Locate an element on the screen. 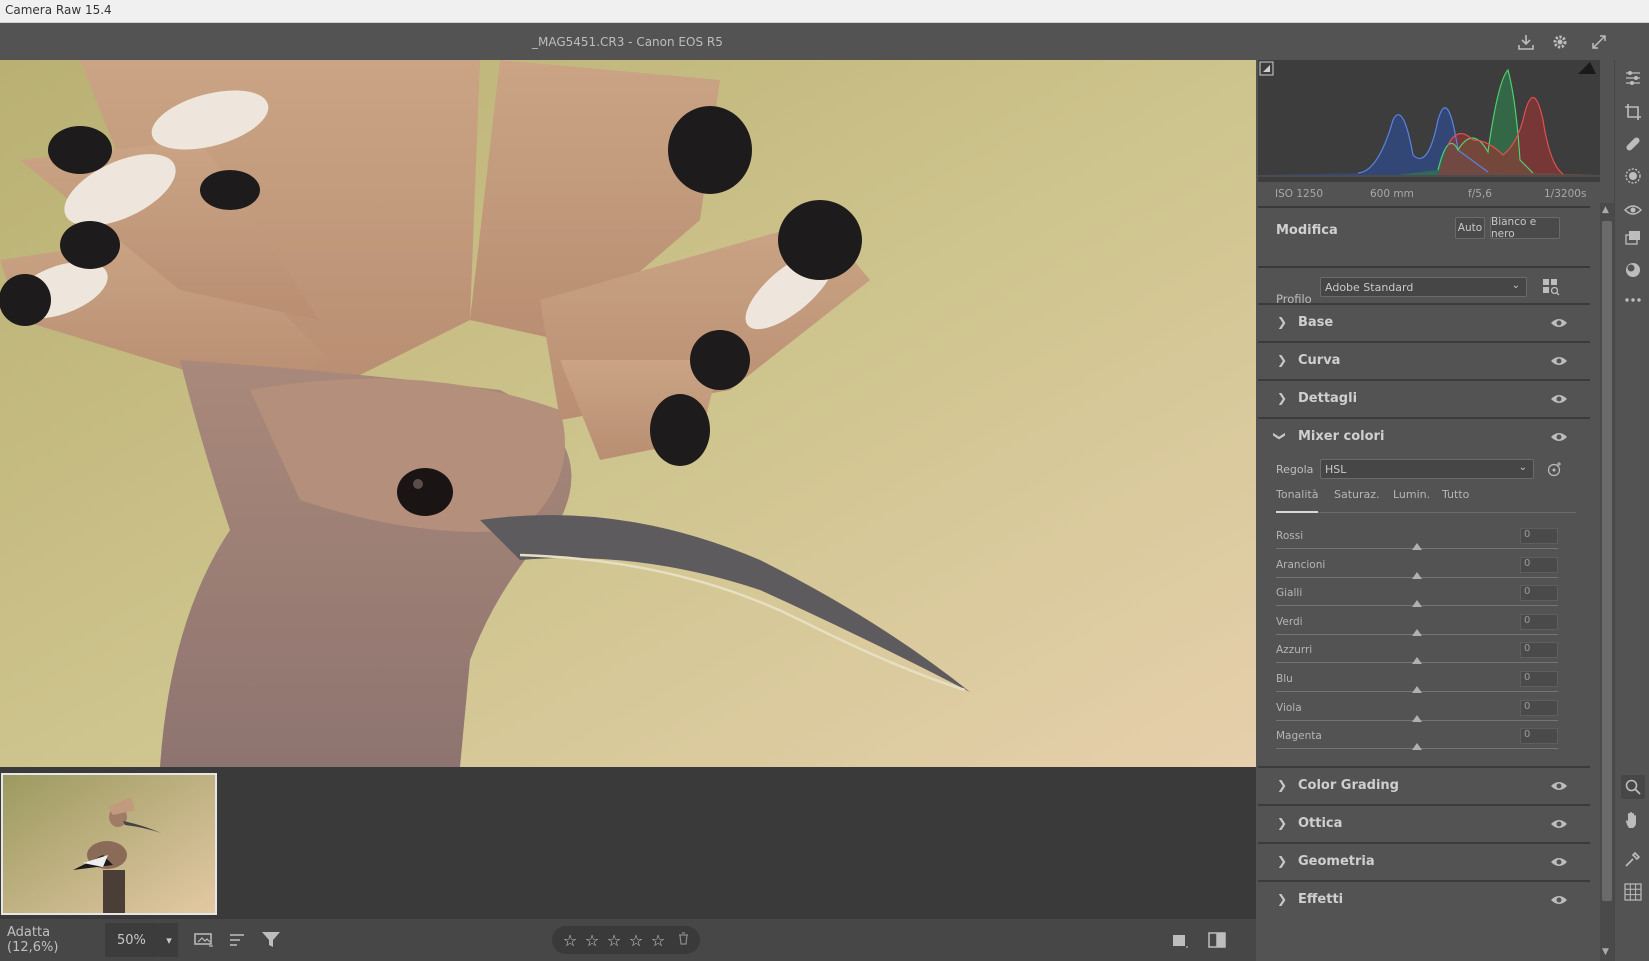 The height and width of the screenshot is (961, 1649). layers-icon is located at coordinates (1633, 238).